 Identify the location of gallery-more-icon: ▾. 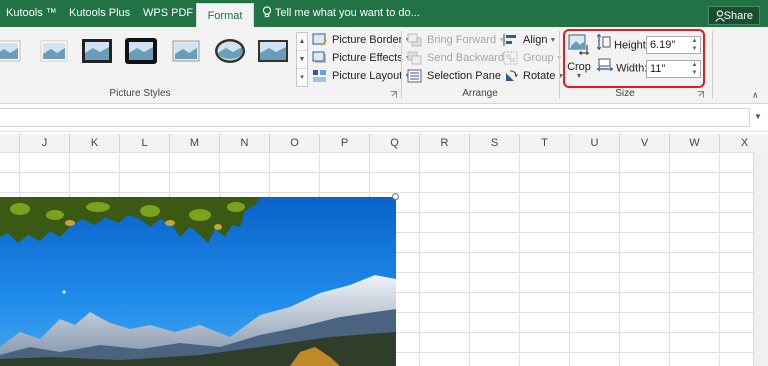
(302, 77).